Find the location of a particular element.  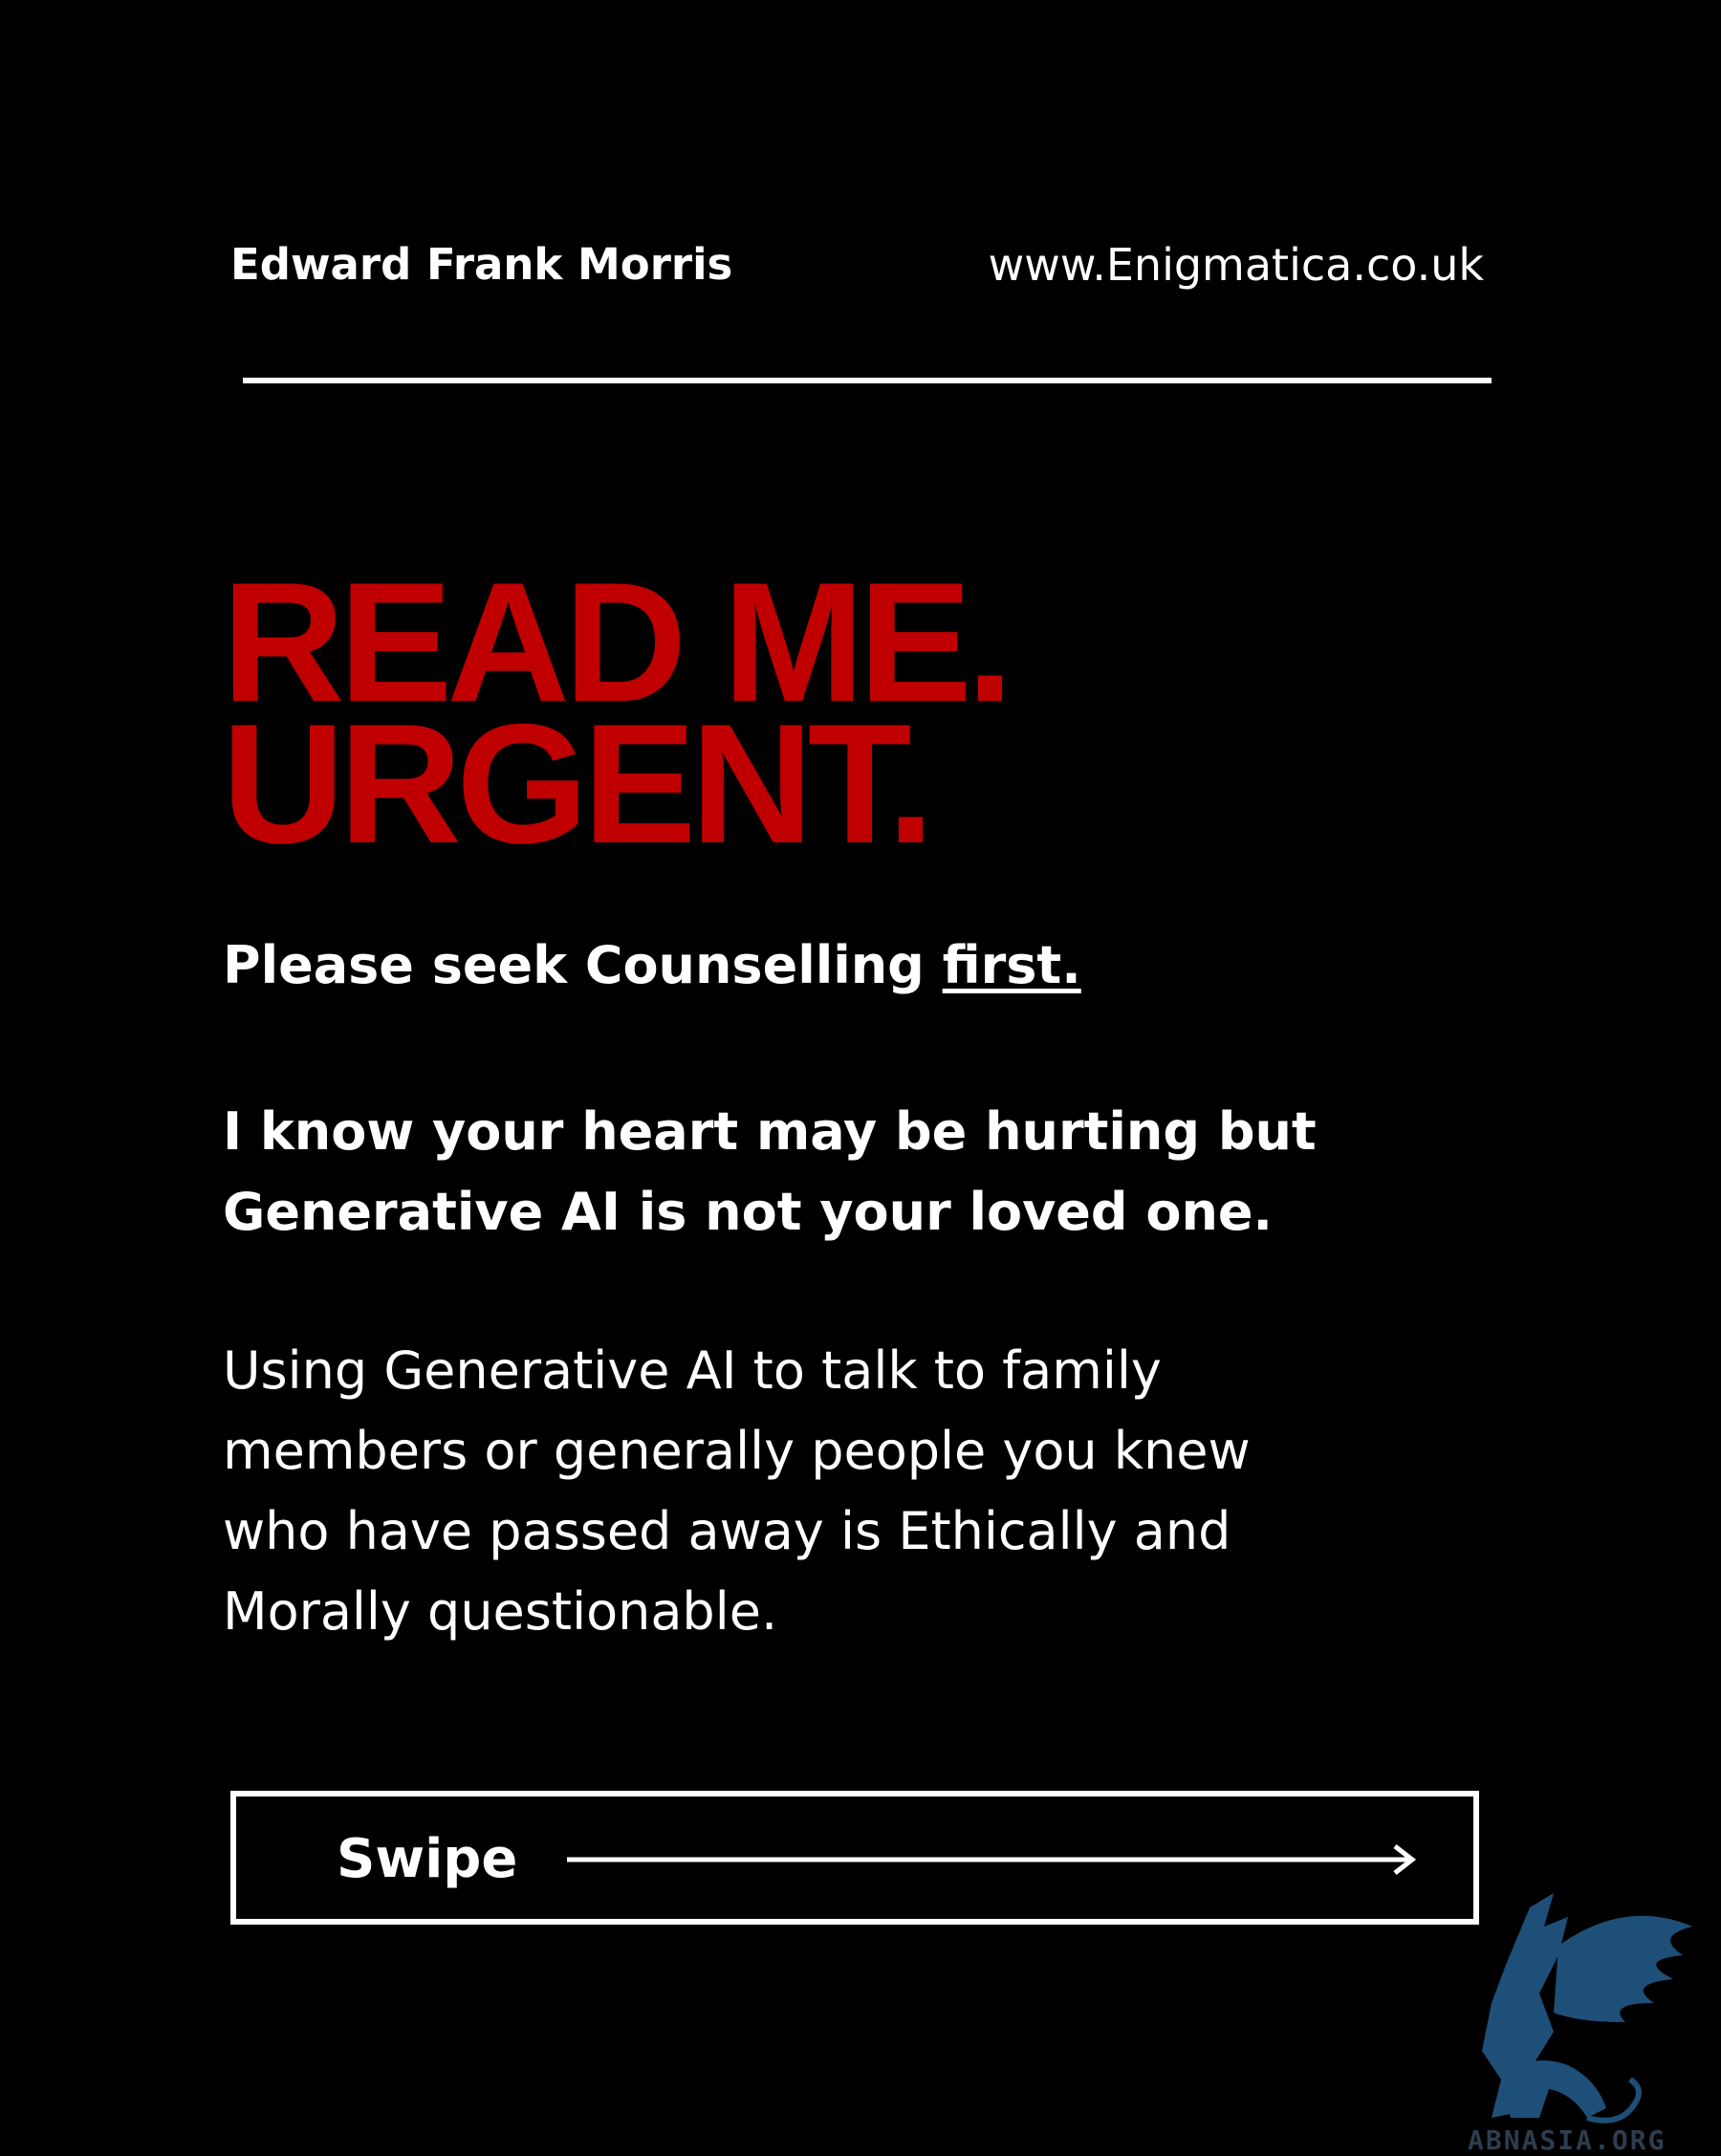

watermark-text: ABNASIA.ORG is located at coordinates (1567, 2140).